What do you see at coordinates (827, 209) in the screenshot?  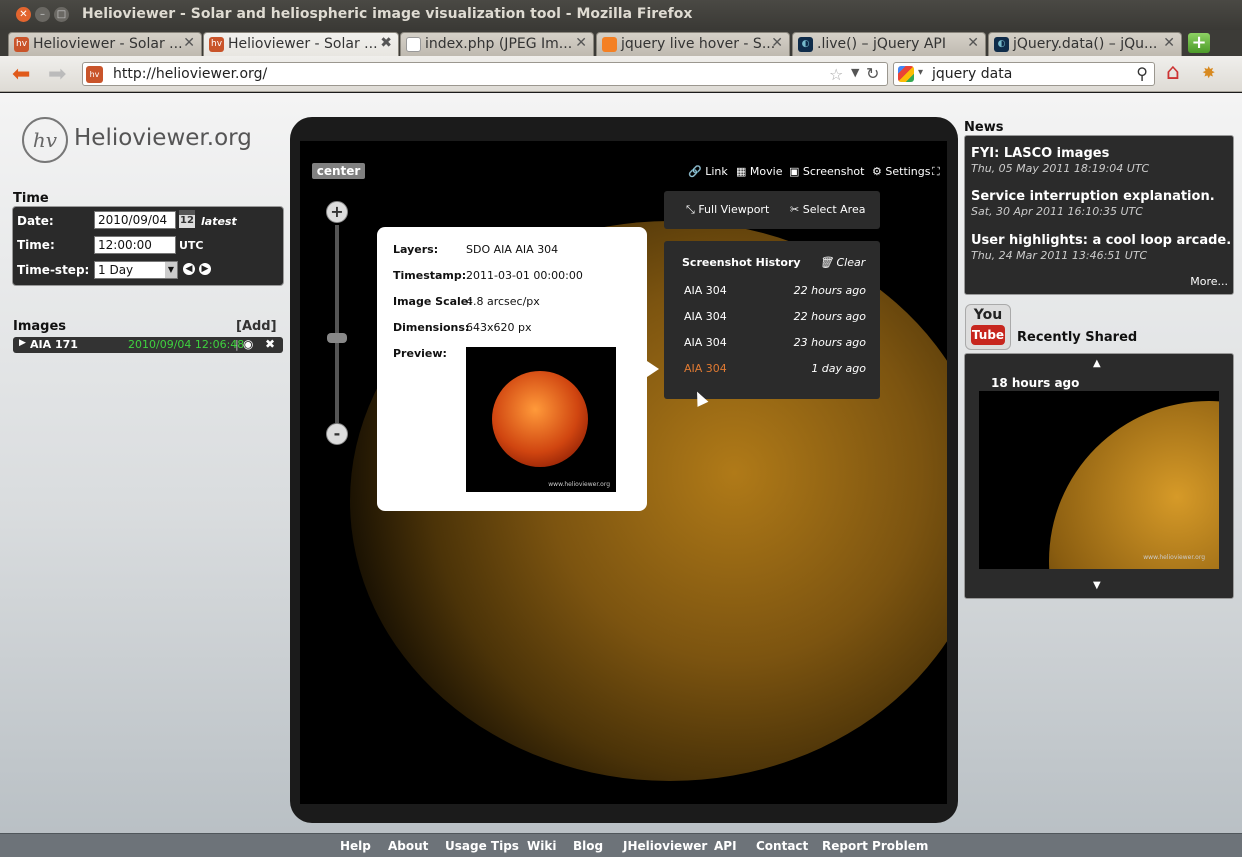 I see `select-area-button: ✂ Select Area` at bounding box center [827, 209].